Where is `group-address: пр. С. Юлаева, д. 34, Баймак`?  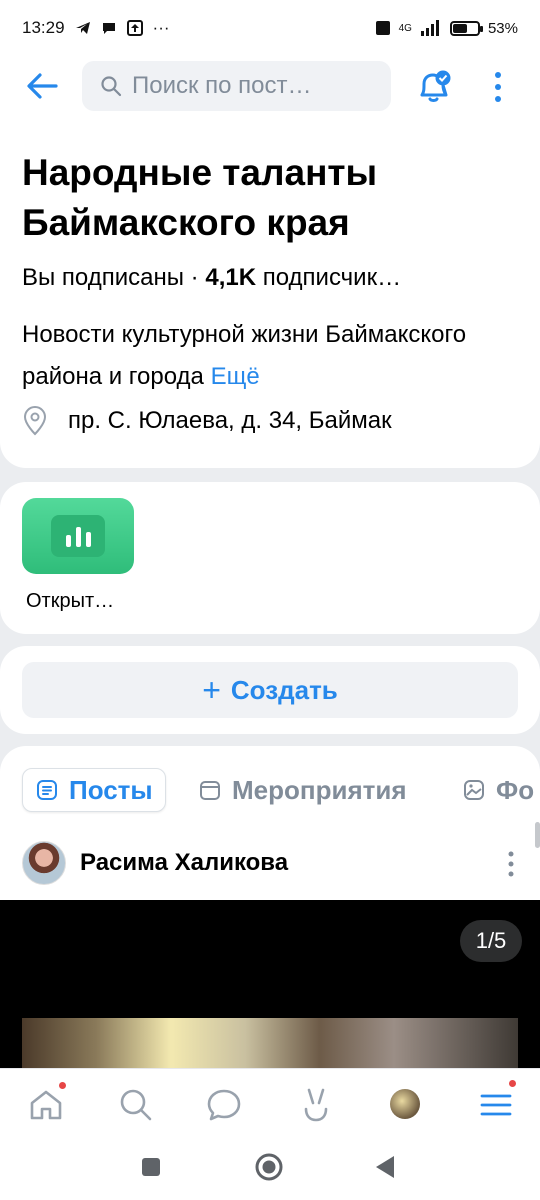
group-address: пр. С. Юлаева, д. 34, Баймак is located at coordinates (272, 421).